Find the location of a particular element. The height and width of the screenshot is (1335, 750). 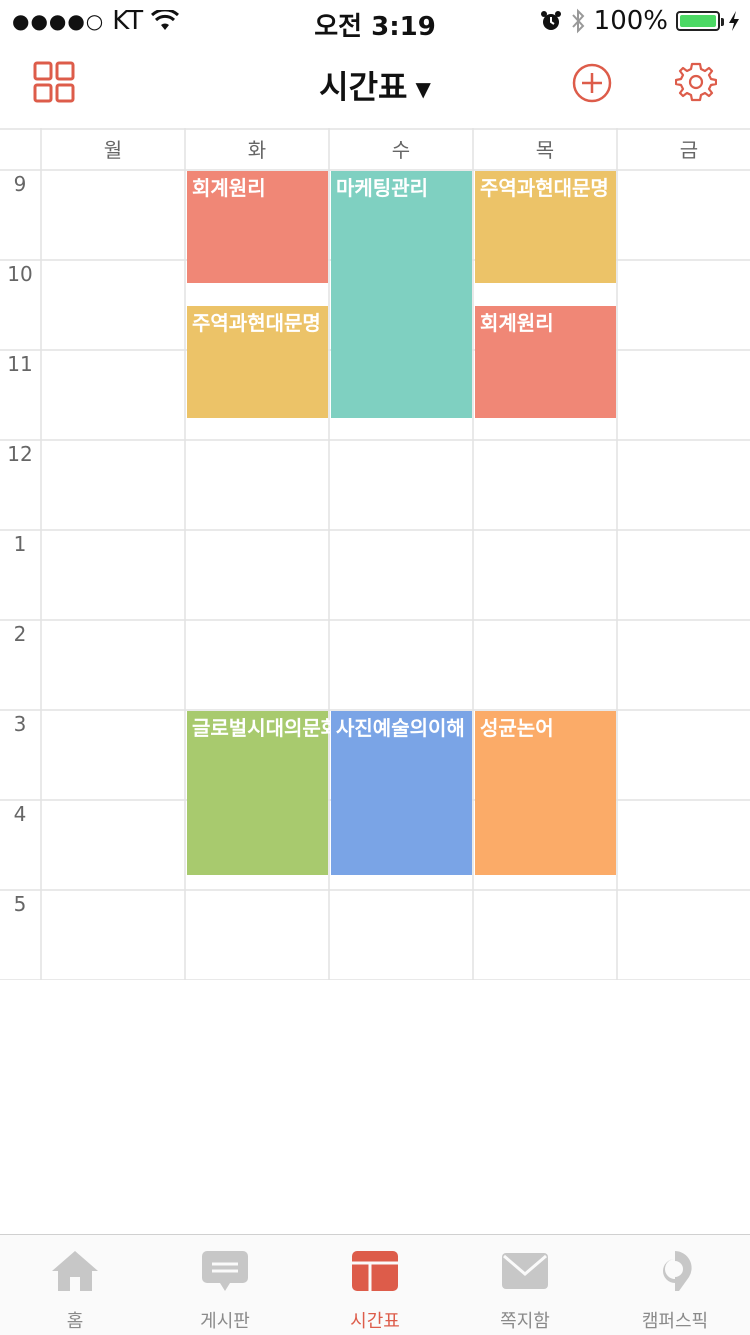

tab-campuspick: 캠퍼스픽 is located at coordinates (675, 1285).